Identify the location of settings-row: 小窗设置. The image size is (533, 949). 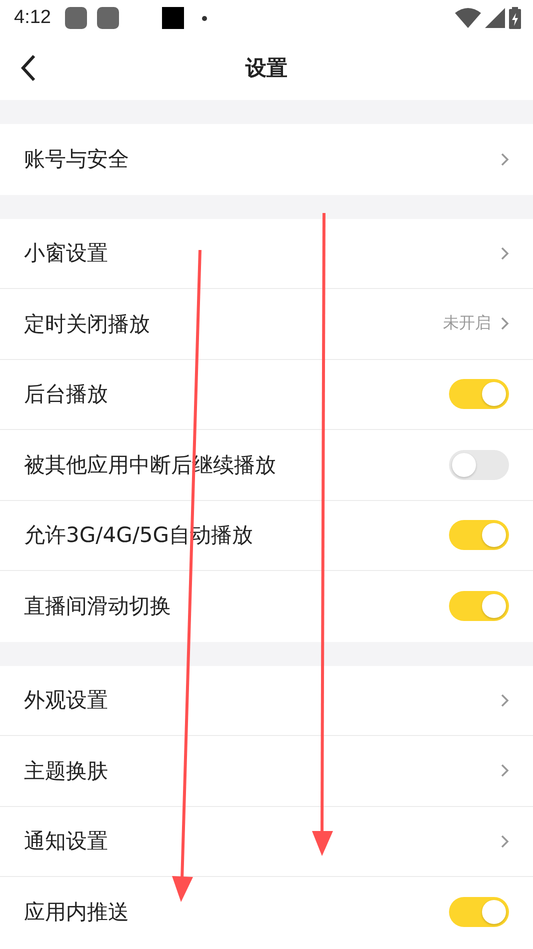
(266, 253).